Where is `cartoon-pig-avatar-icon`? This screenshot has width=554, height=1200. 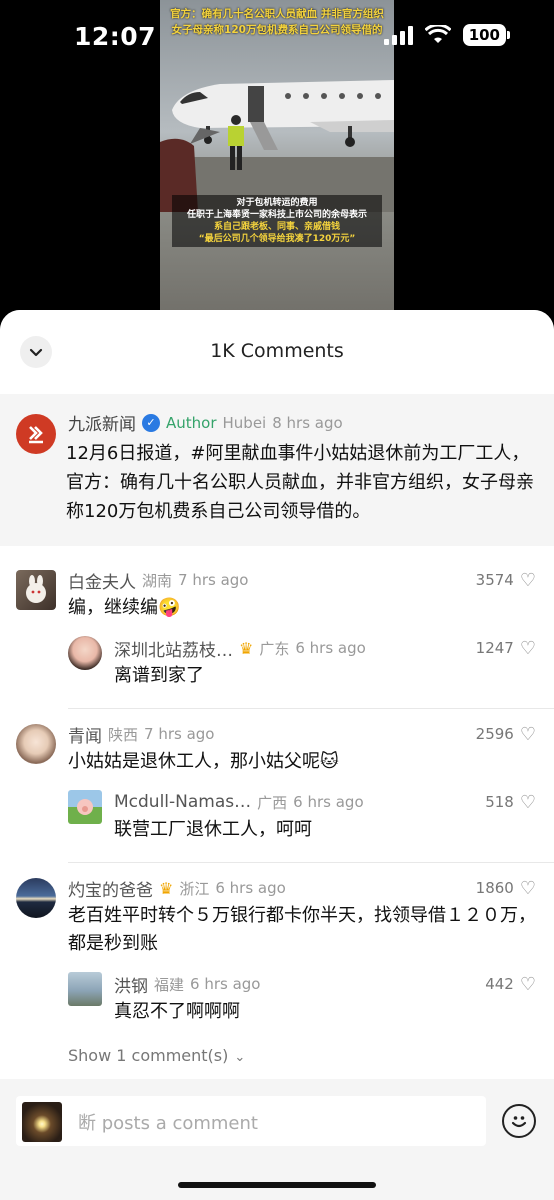 cartoon-pig-avatar-icon is located at coordinates (85, 807).